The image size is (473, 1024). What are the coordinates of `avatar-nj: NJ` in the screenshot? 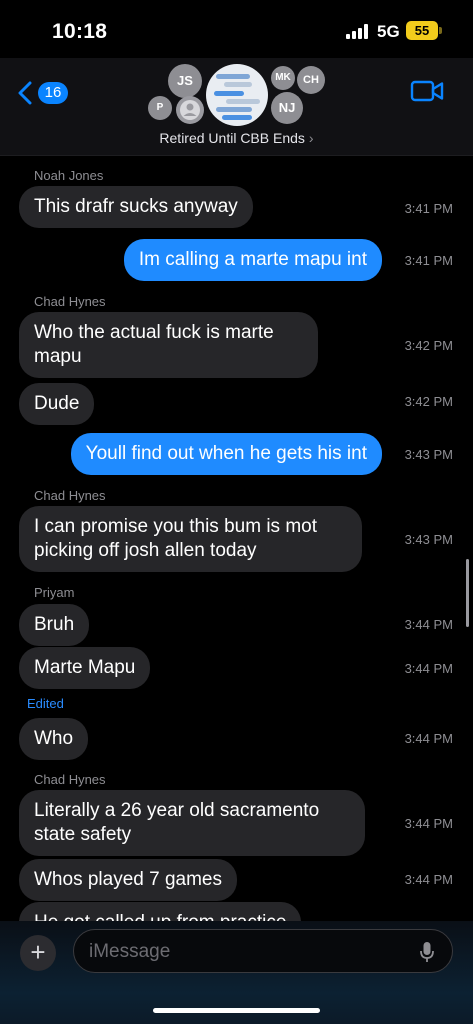 It's located at (287, 108).